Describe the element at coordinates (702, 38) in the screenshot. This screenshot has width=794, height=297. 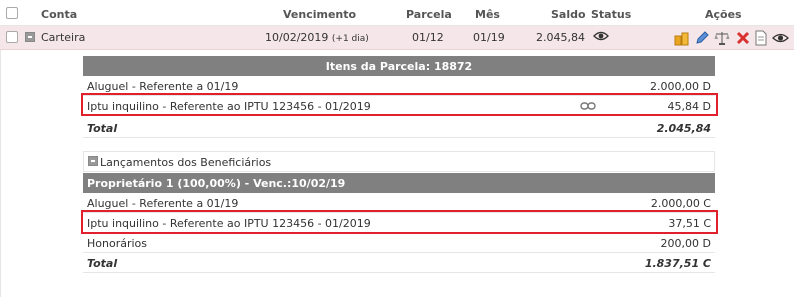
I see `edit-icon` at that location.